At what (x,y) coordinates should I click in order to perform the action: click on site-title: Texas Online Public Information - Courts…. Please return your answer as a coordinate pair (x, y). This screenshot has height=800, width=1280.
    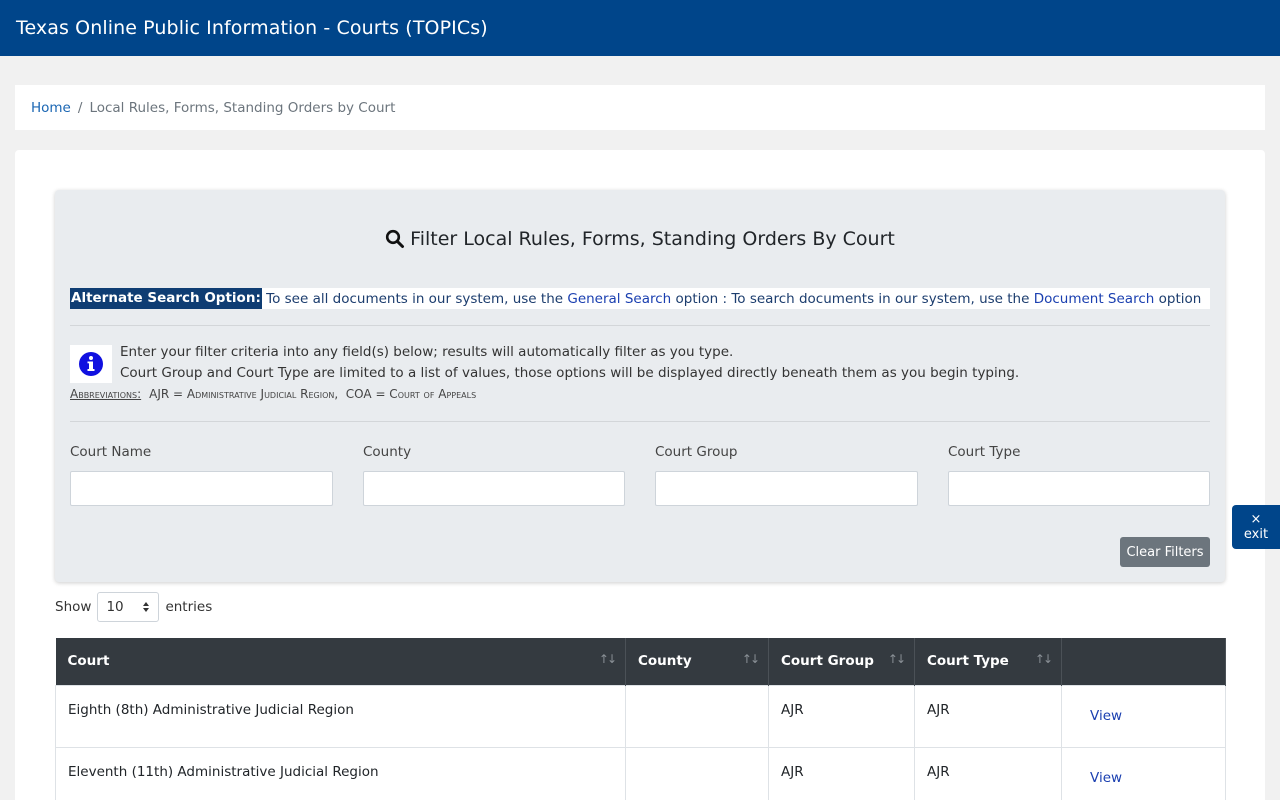
    Looking at the image, I should click on (252, 28).